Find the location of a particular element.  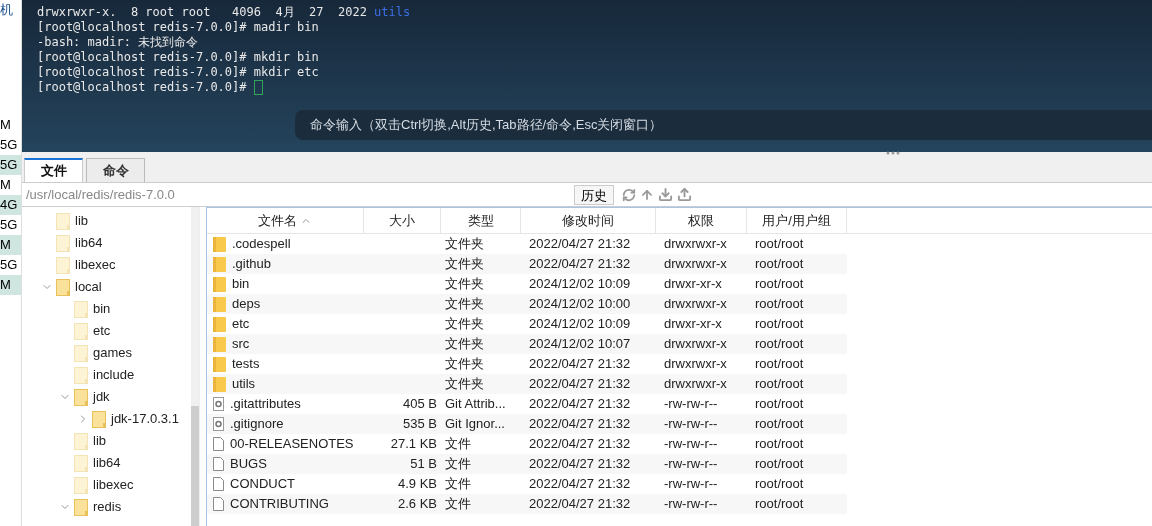

file-row: .github 文件夹 2022/04/27 21:32 drwxrwxr-x root/root is located at coordinates (527, 264).